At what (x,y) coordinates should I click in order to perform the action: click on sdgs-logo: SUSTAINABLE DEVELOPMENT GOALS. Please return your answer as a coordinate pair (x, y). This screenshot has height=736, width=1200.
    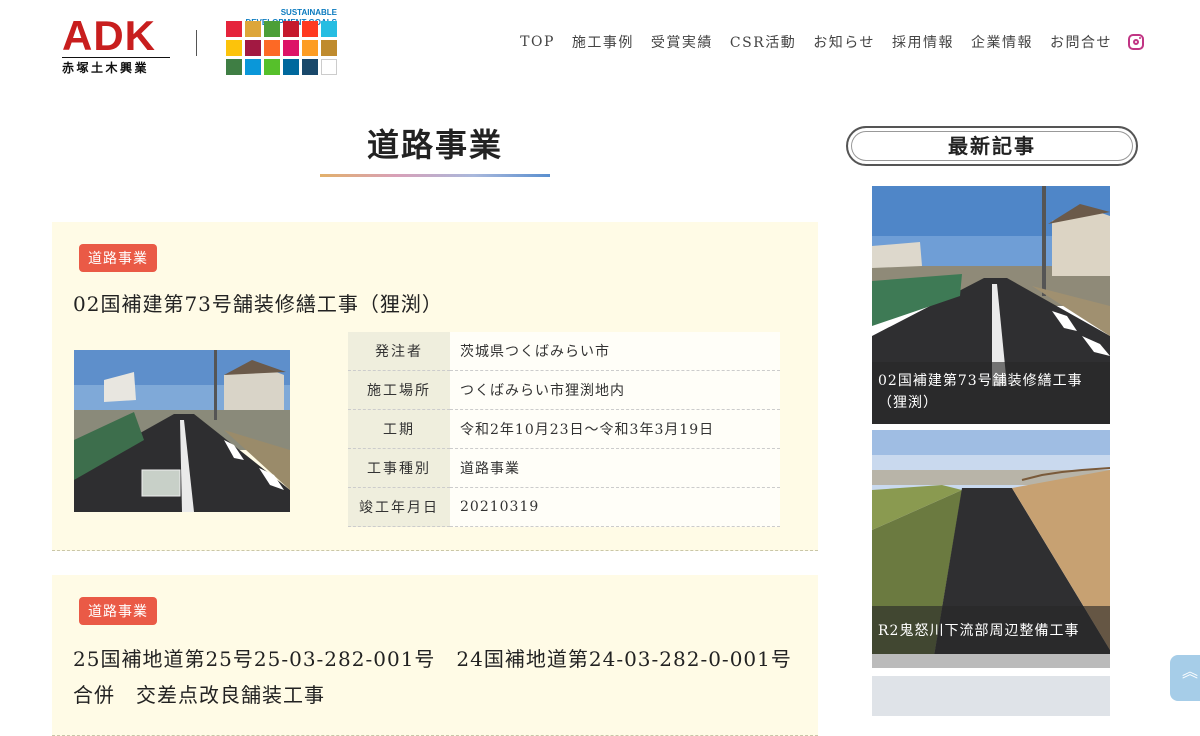
    Looking at the image, I should click on (281, 44).